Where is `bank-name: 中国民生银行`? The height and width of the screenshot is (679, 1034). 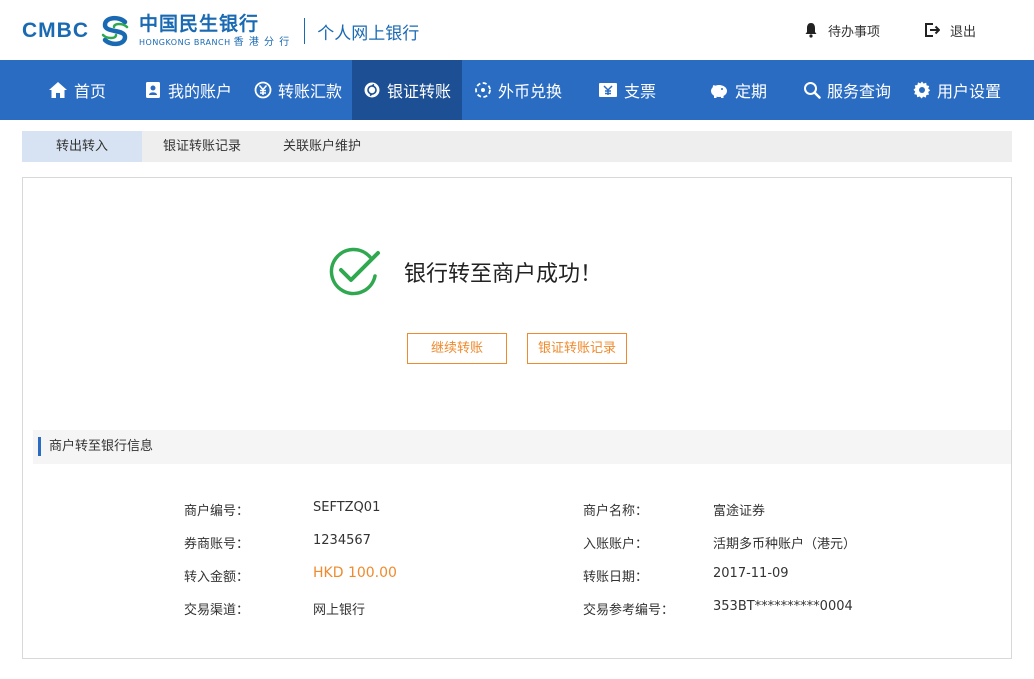 bank-name: 中国民生银行 is located at coordinates (199, 23).